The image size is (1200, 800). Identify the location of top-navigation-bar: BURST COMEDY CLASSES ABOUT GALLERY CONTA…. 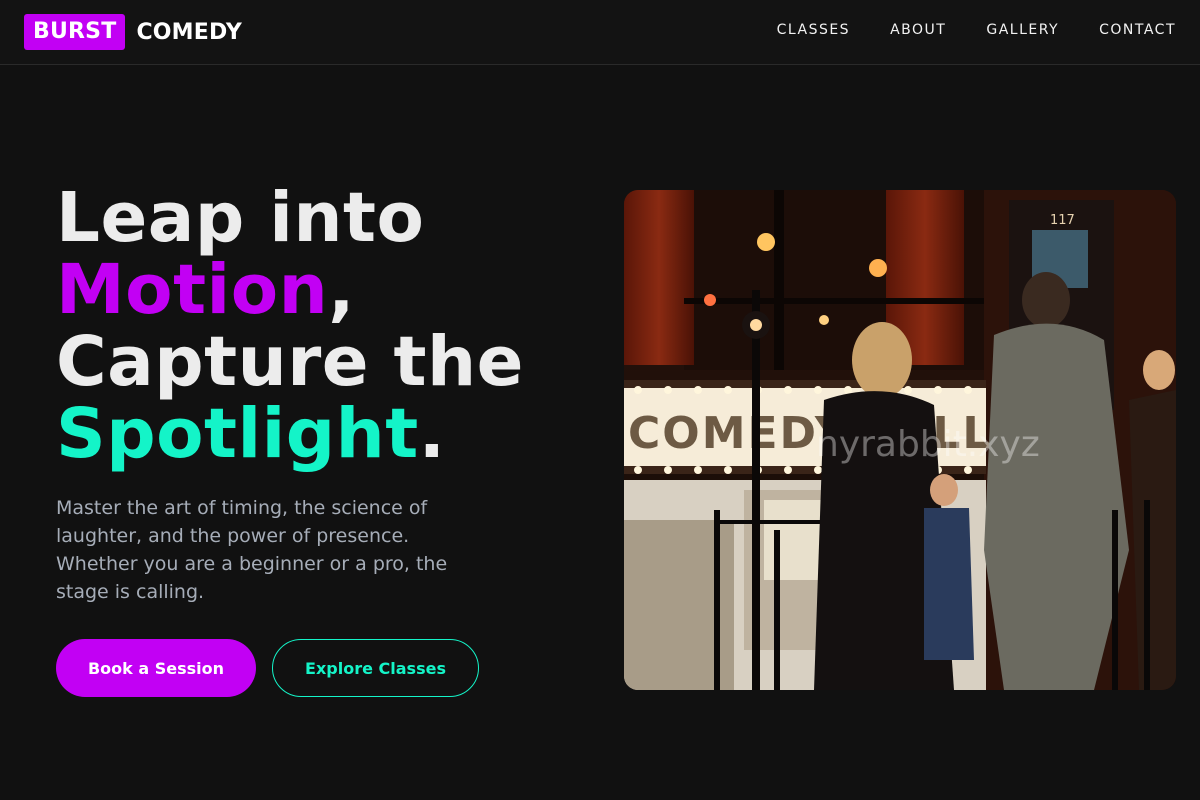
(600, 32).